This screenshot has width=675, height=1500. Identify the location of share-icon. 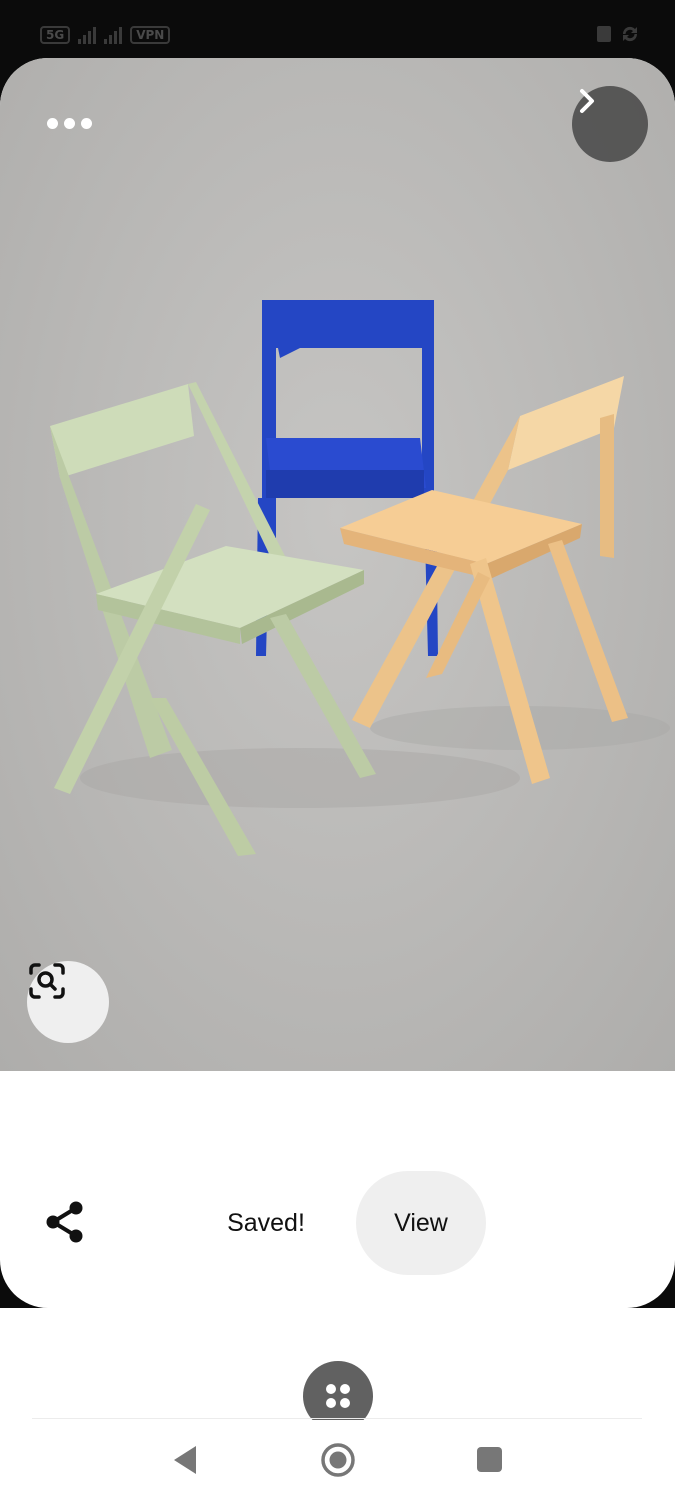
(64, 1222).